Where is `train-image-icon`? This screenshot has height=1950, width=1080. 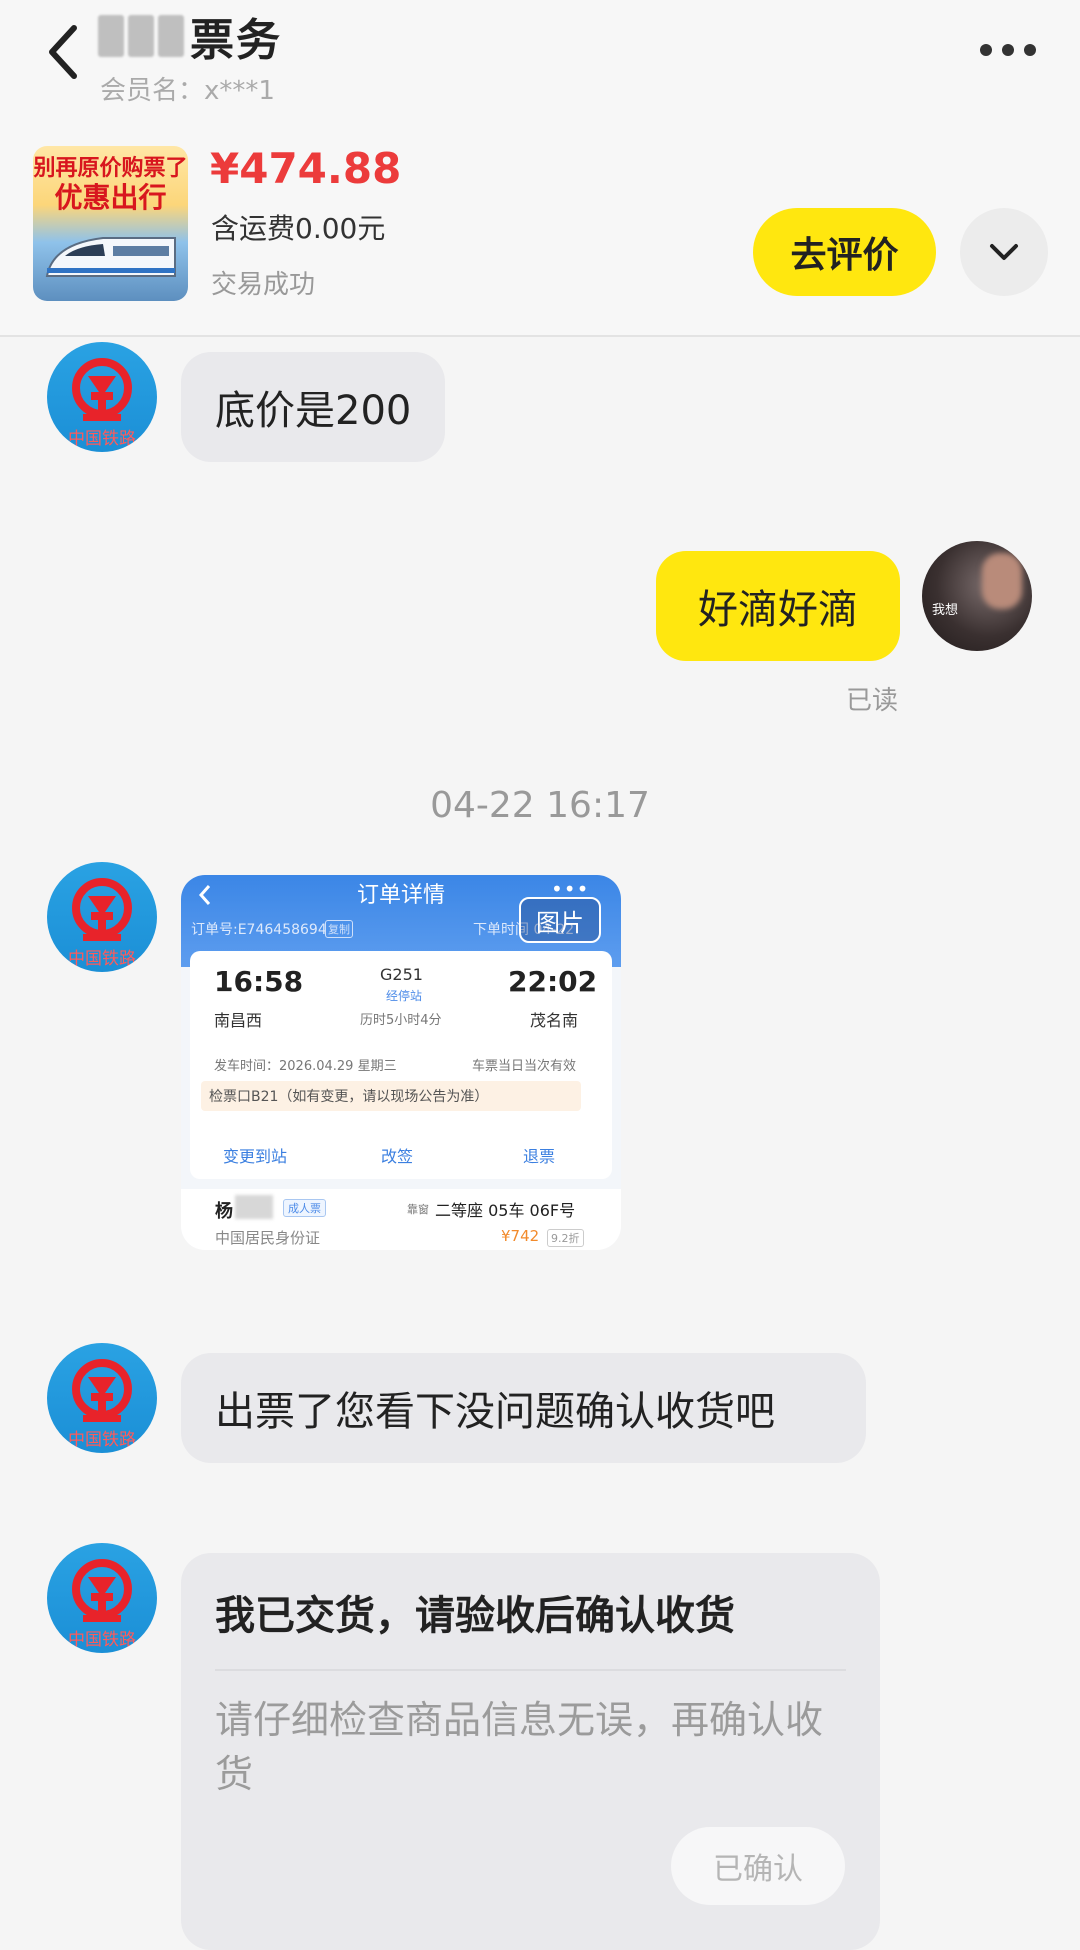 train-image-icon is located at coordinates (110, 257).